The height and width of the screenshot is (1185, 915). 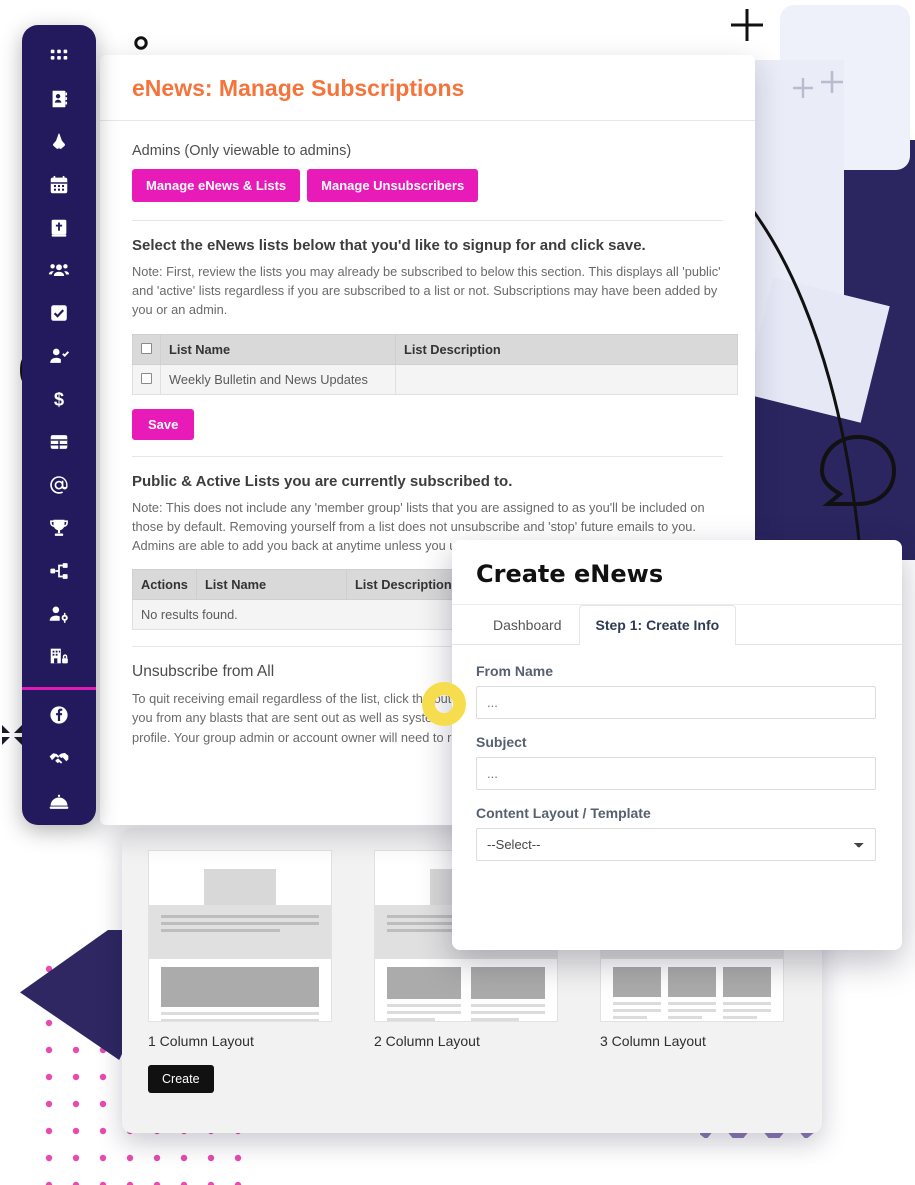 I want to click on create-button: Create, so click(x=181, y=1079).